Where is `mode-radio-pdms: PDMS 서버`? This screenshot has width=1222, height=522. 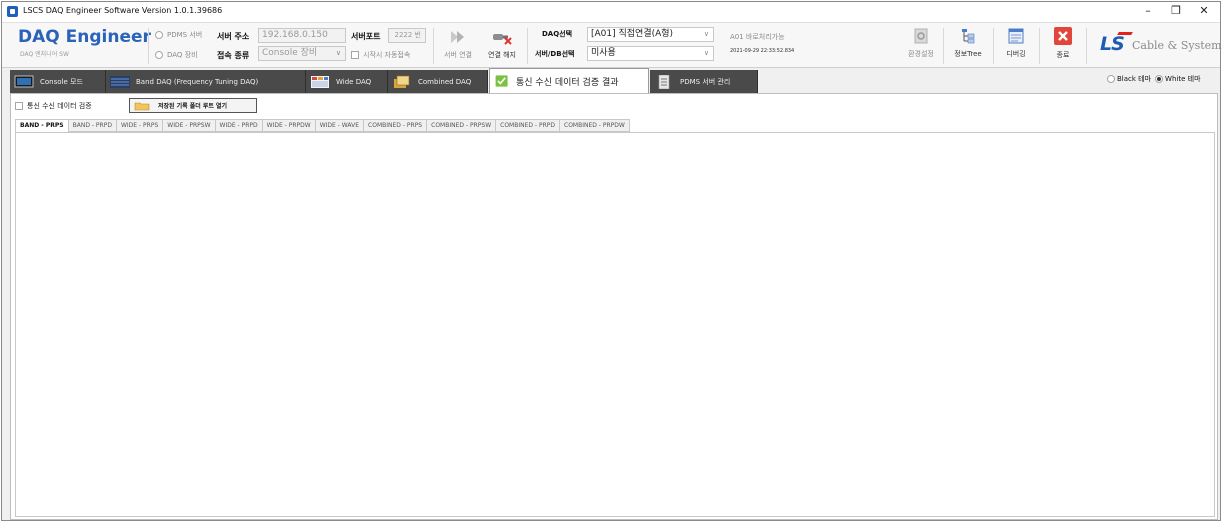 mode-radio-pdms: PDMS 서버 is located at coordinates (178, 35).